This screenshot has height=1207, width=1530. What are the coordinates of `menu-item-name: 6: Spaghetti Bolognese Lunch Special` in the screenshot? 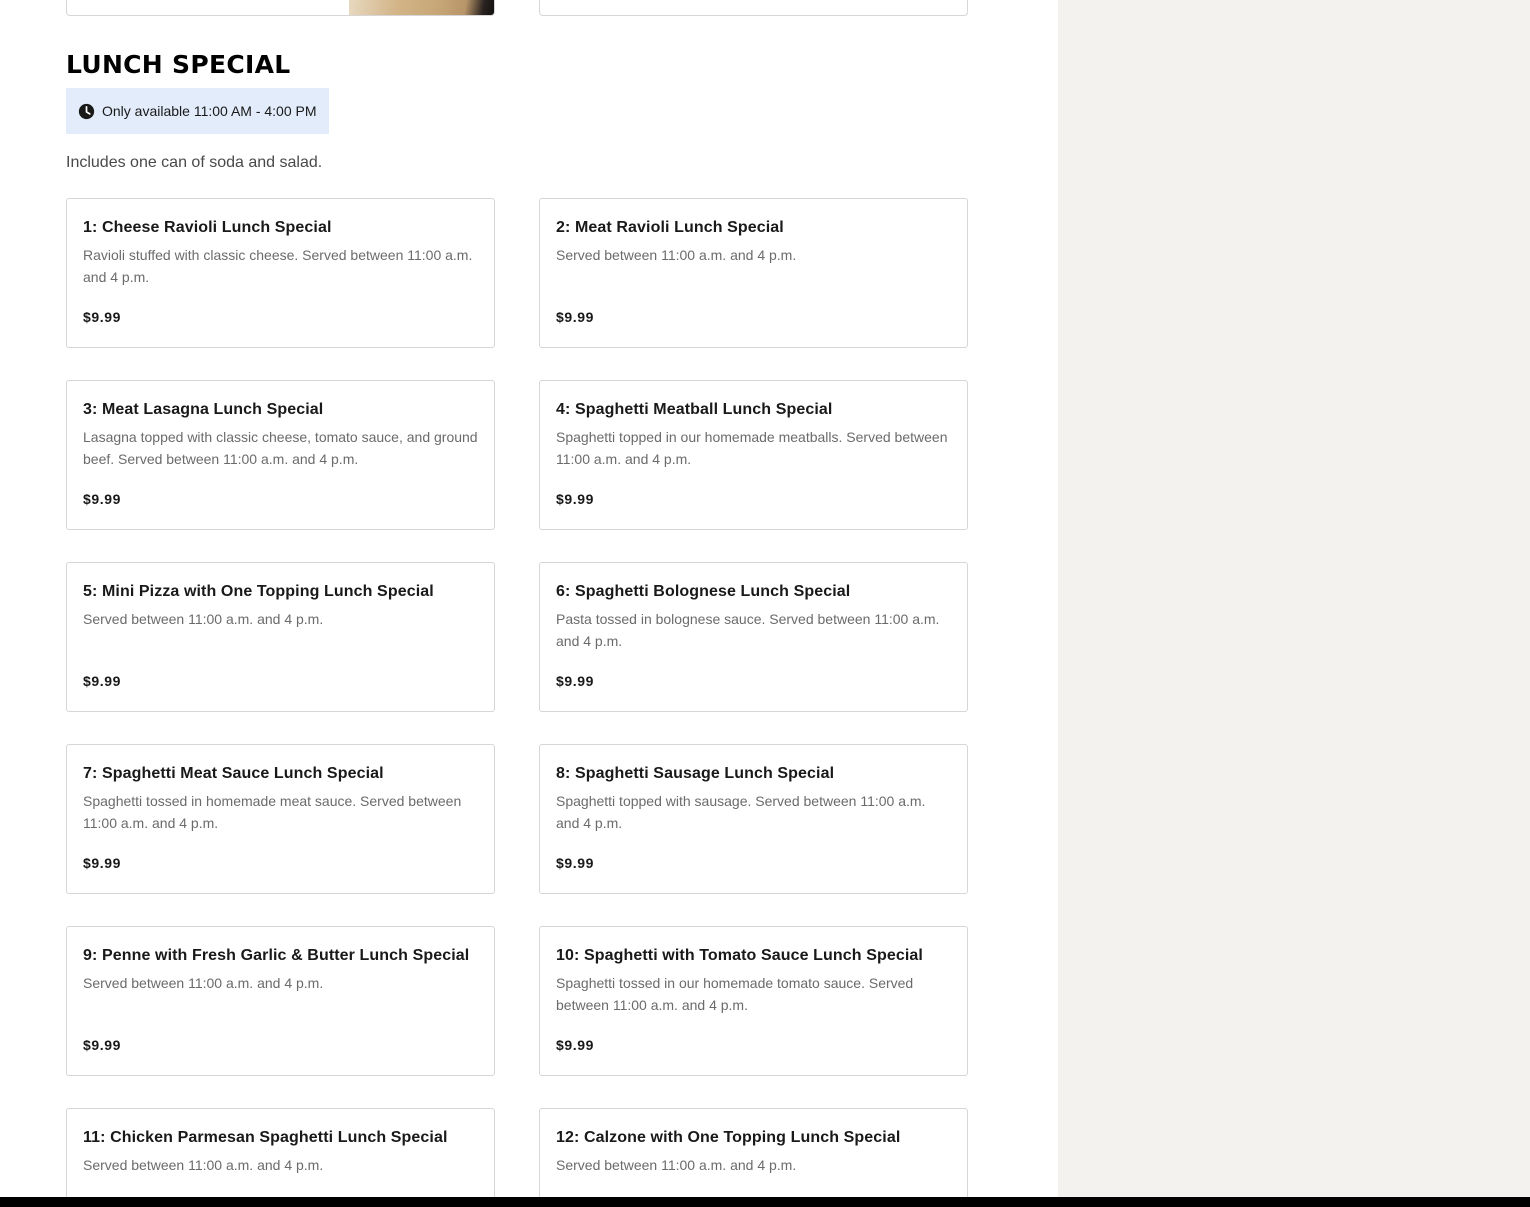 It's located at (703, 591).